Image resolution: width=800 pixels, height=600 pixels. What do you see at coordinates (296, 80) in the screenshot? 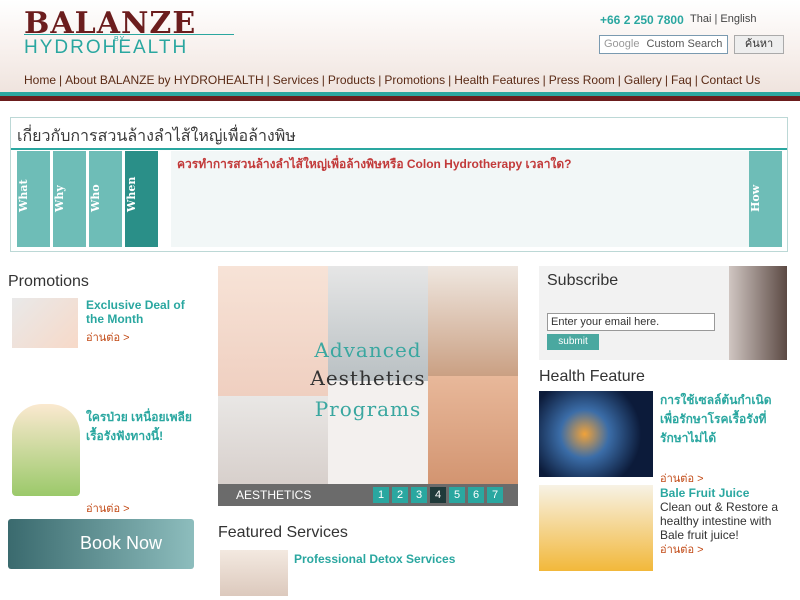
I see `nav-item-services: Services` at bounding box center [296, 80].